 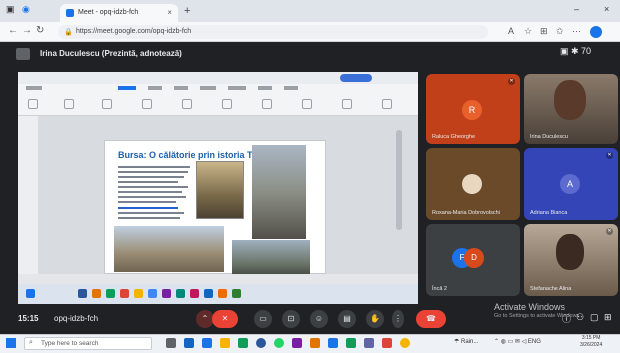 I want to click on participant-tile-stefanache: Stefanache Alina ✕, so click(x=571, y=260).